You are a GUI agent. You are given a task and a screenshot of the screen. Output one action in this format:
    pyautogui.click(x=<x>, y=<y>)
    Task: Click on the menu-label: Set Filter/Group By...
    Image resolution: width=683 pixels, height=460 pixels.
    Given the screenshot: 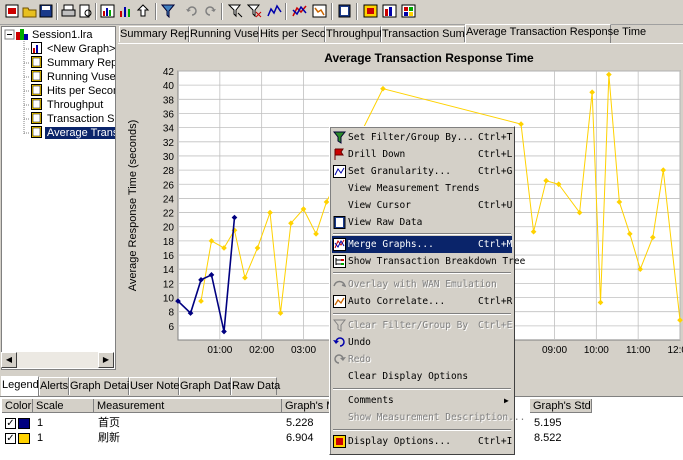 What is the action you would take?
    pyautogui.click(x=411, y=137)
    